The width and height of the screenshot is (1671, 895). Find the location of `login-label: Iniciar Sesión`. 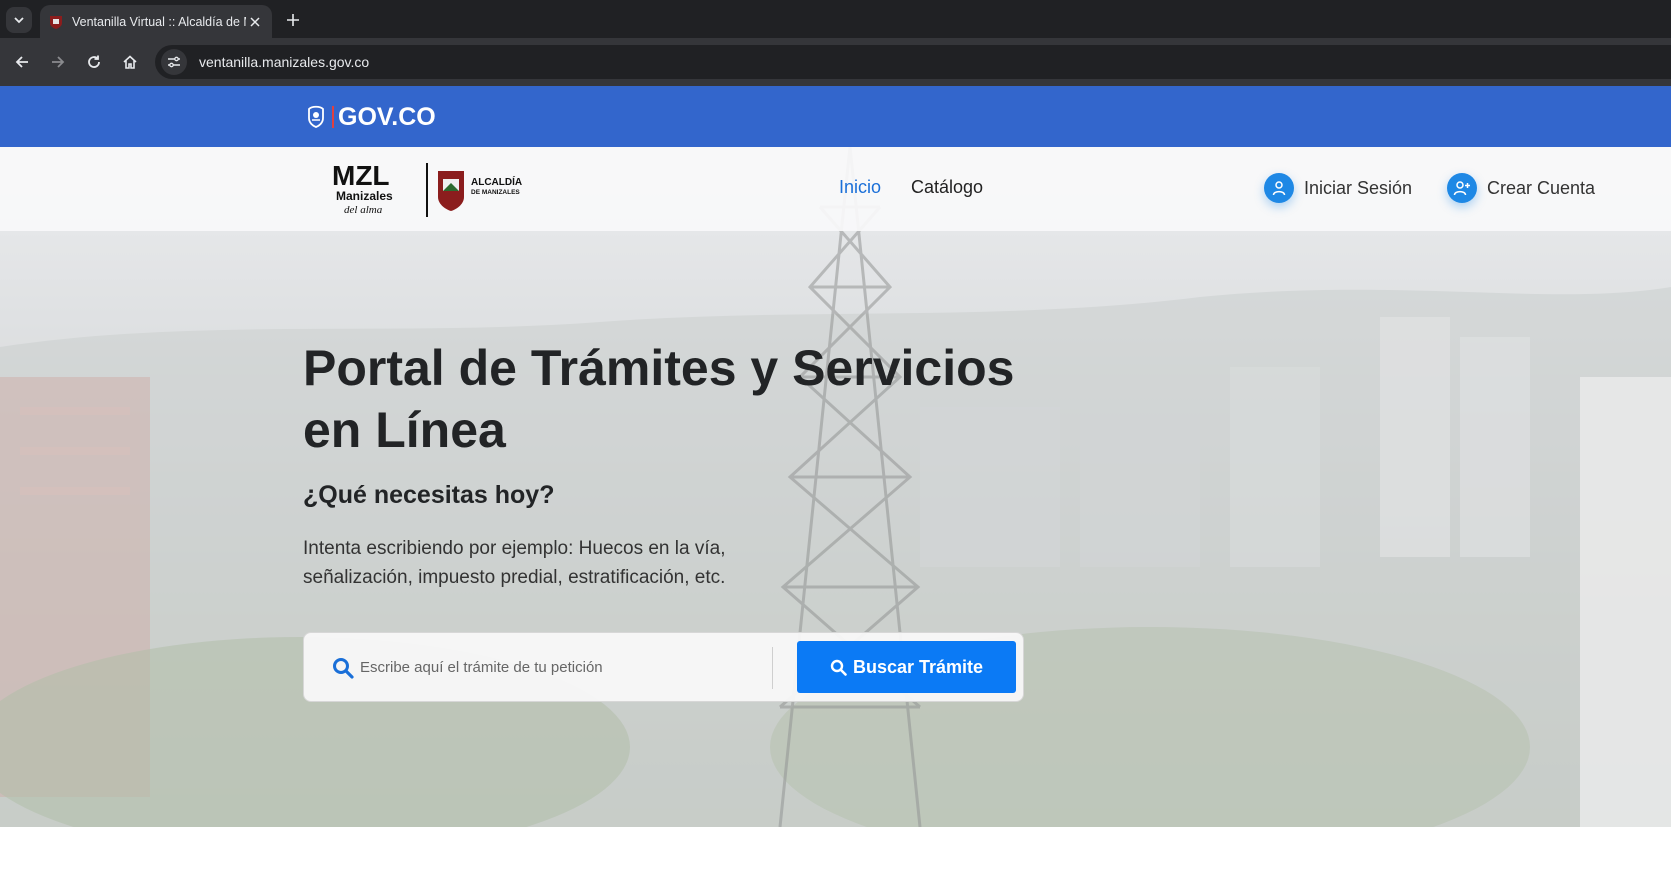

login-label: Iniciar Sesión is located at coordinates (1358, 187).